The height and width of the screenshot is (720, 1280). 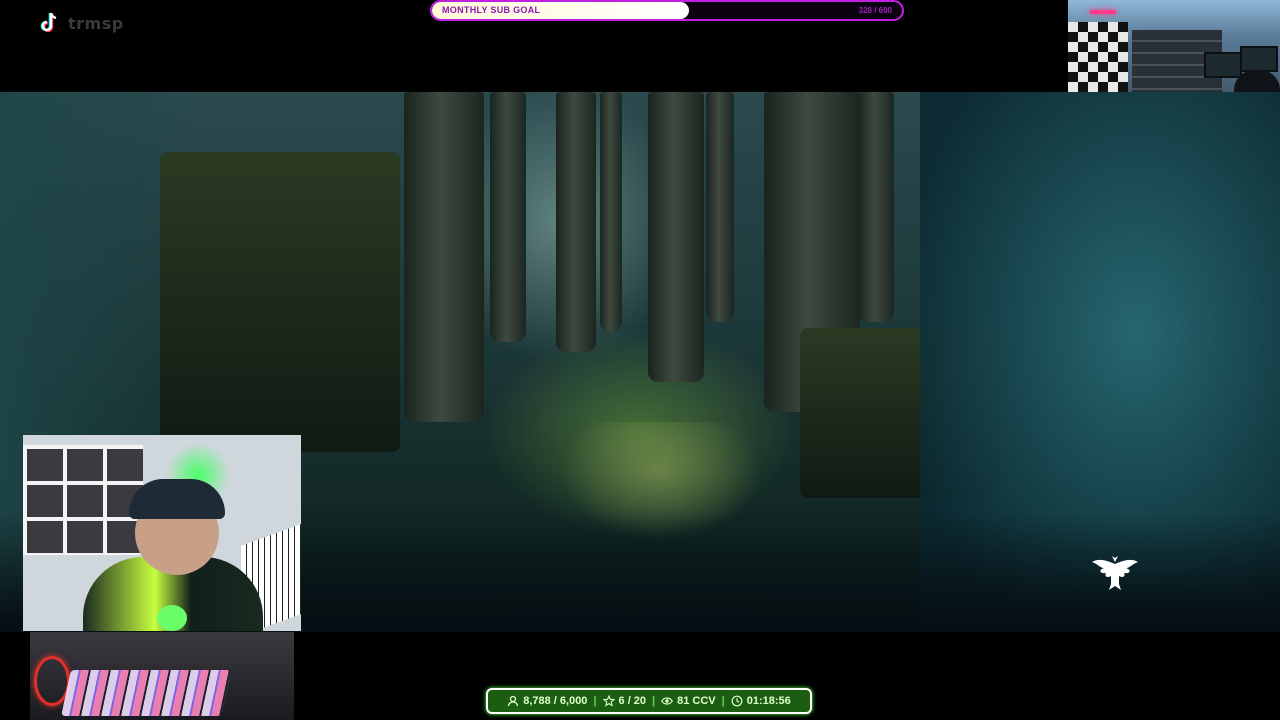 I want to click on mossy-rock, so click(x=280, y=302).